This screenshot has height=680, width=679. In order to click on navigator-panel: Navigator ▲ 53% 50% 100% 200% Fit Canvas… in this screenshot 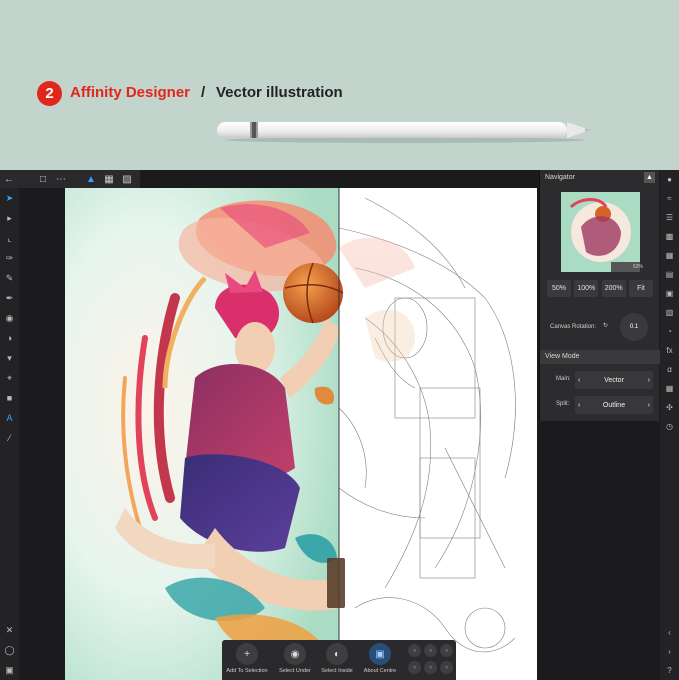, I will do `click(599, 295)`.